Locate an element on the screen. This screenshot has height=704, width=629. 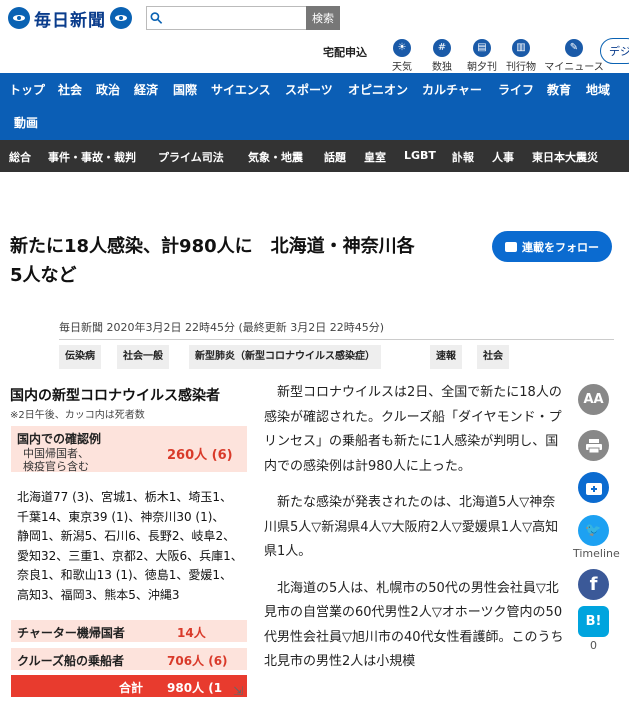
tag-link: 伝染病 is located at coordinates (80, 357).